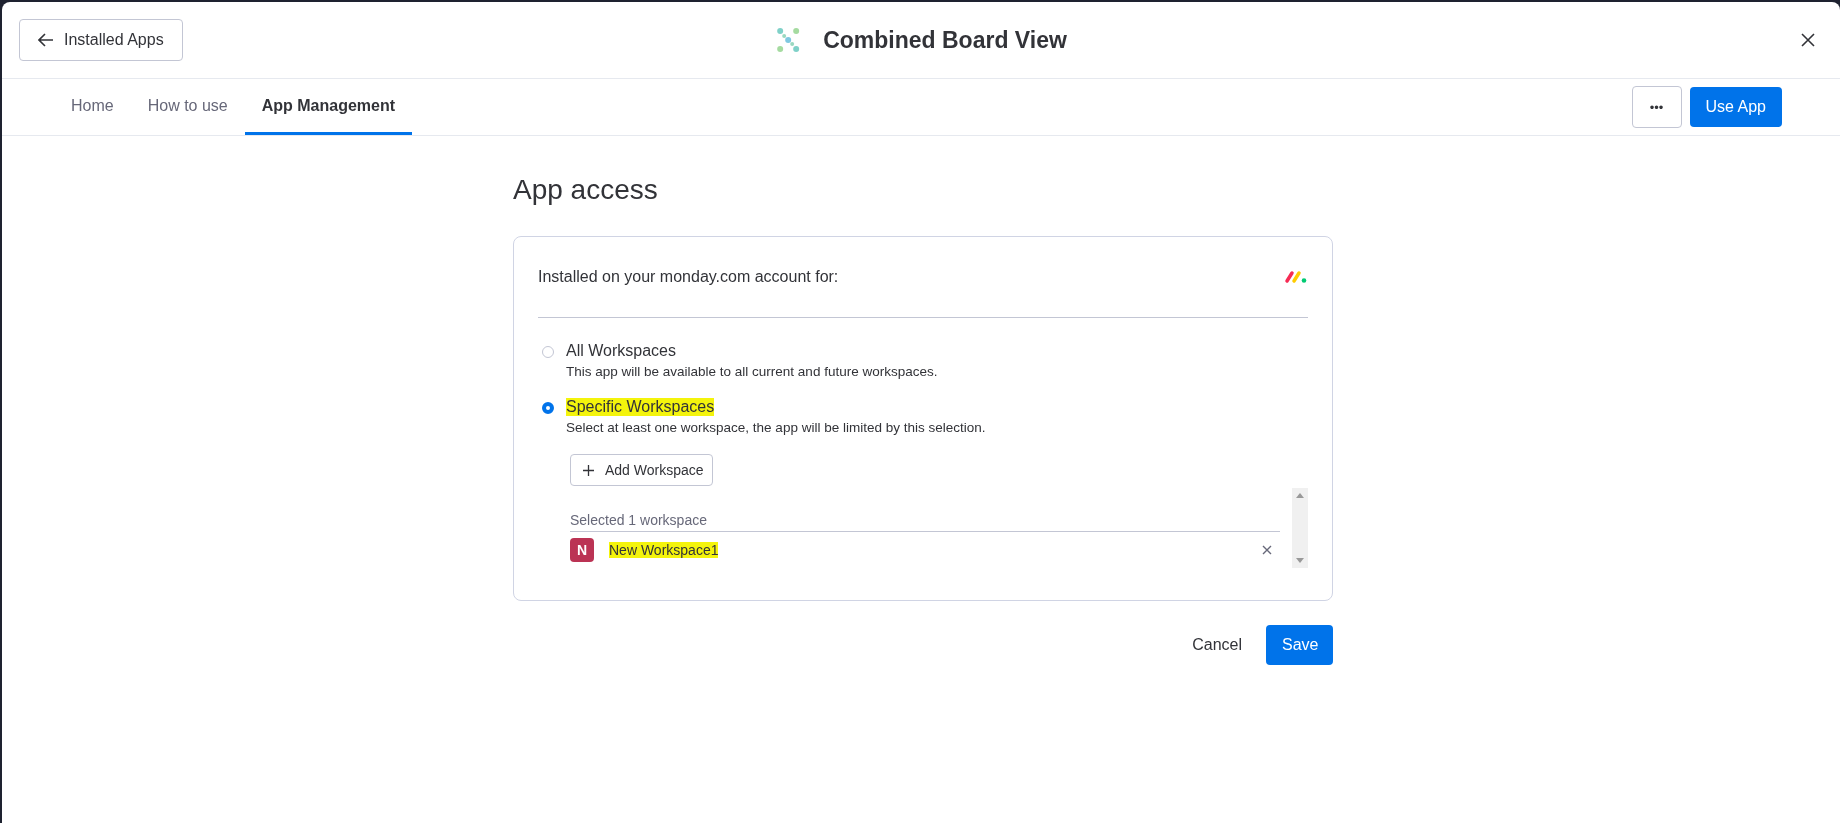  What do you see at coordinates (641, 470) in the screenshot?
I see `add-workspace-button: Add Workspace` at bounding box center [641, 470].